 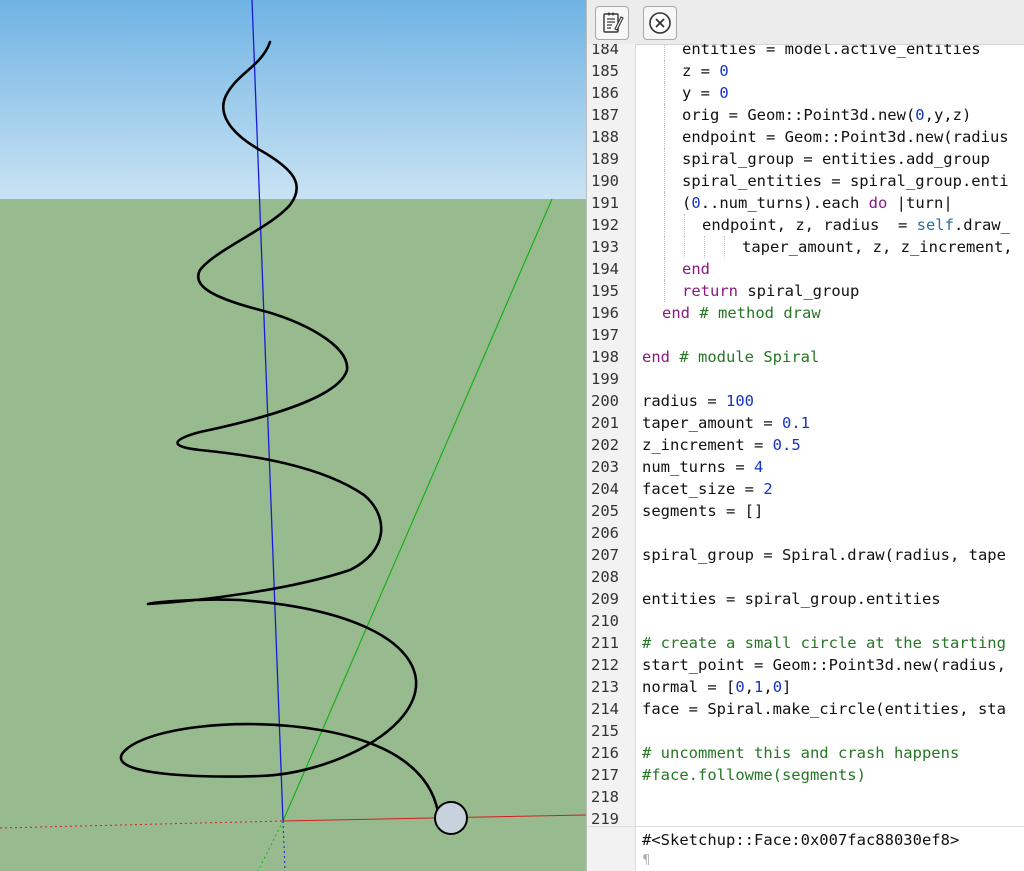 I want to click on code-line: num_turns = 4, so click(x=702, y=467).